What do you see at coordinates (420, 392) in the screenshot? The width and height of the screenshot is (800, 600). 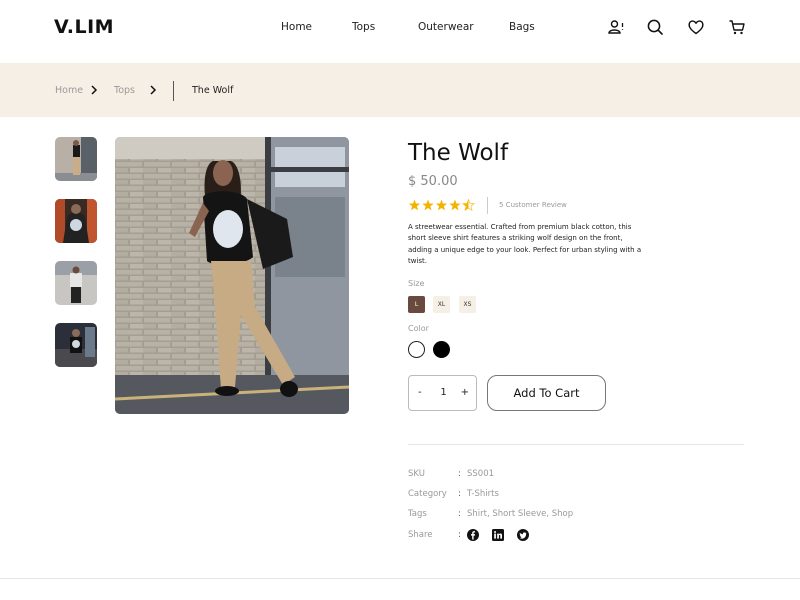 I see `quantity-decrease-button: -` at bounding box center [420, 392].